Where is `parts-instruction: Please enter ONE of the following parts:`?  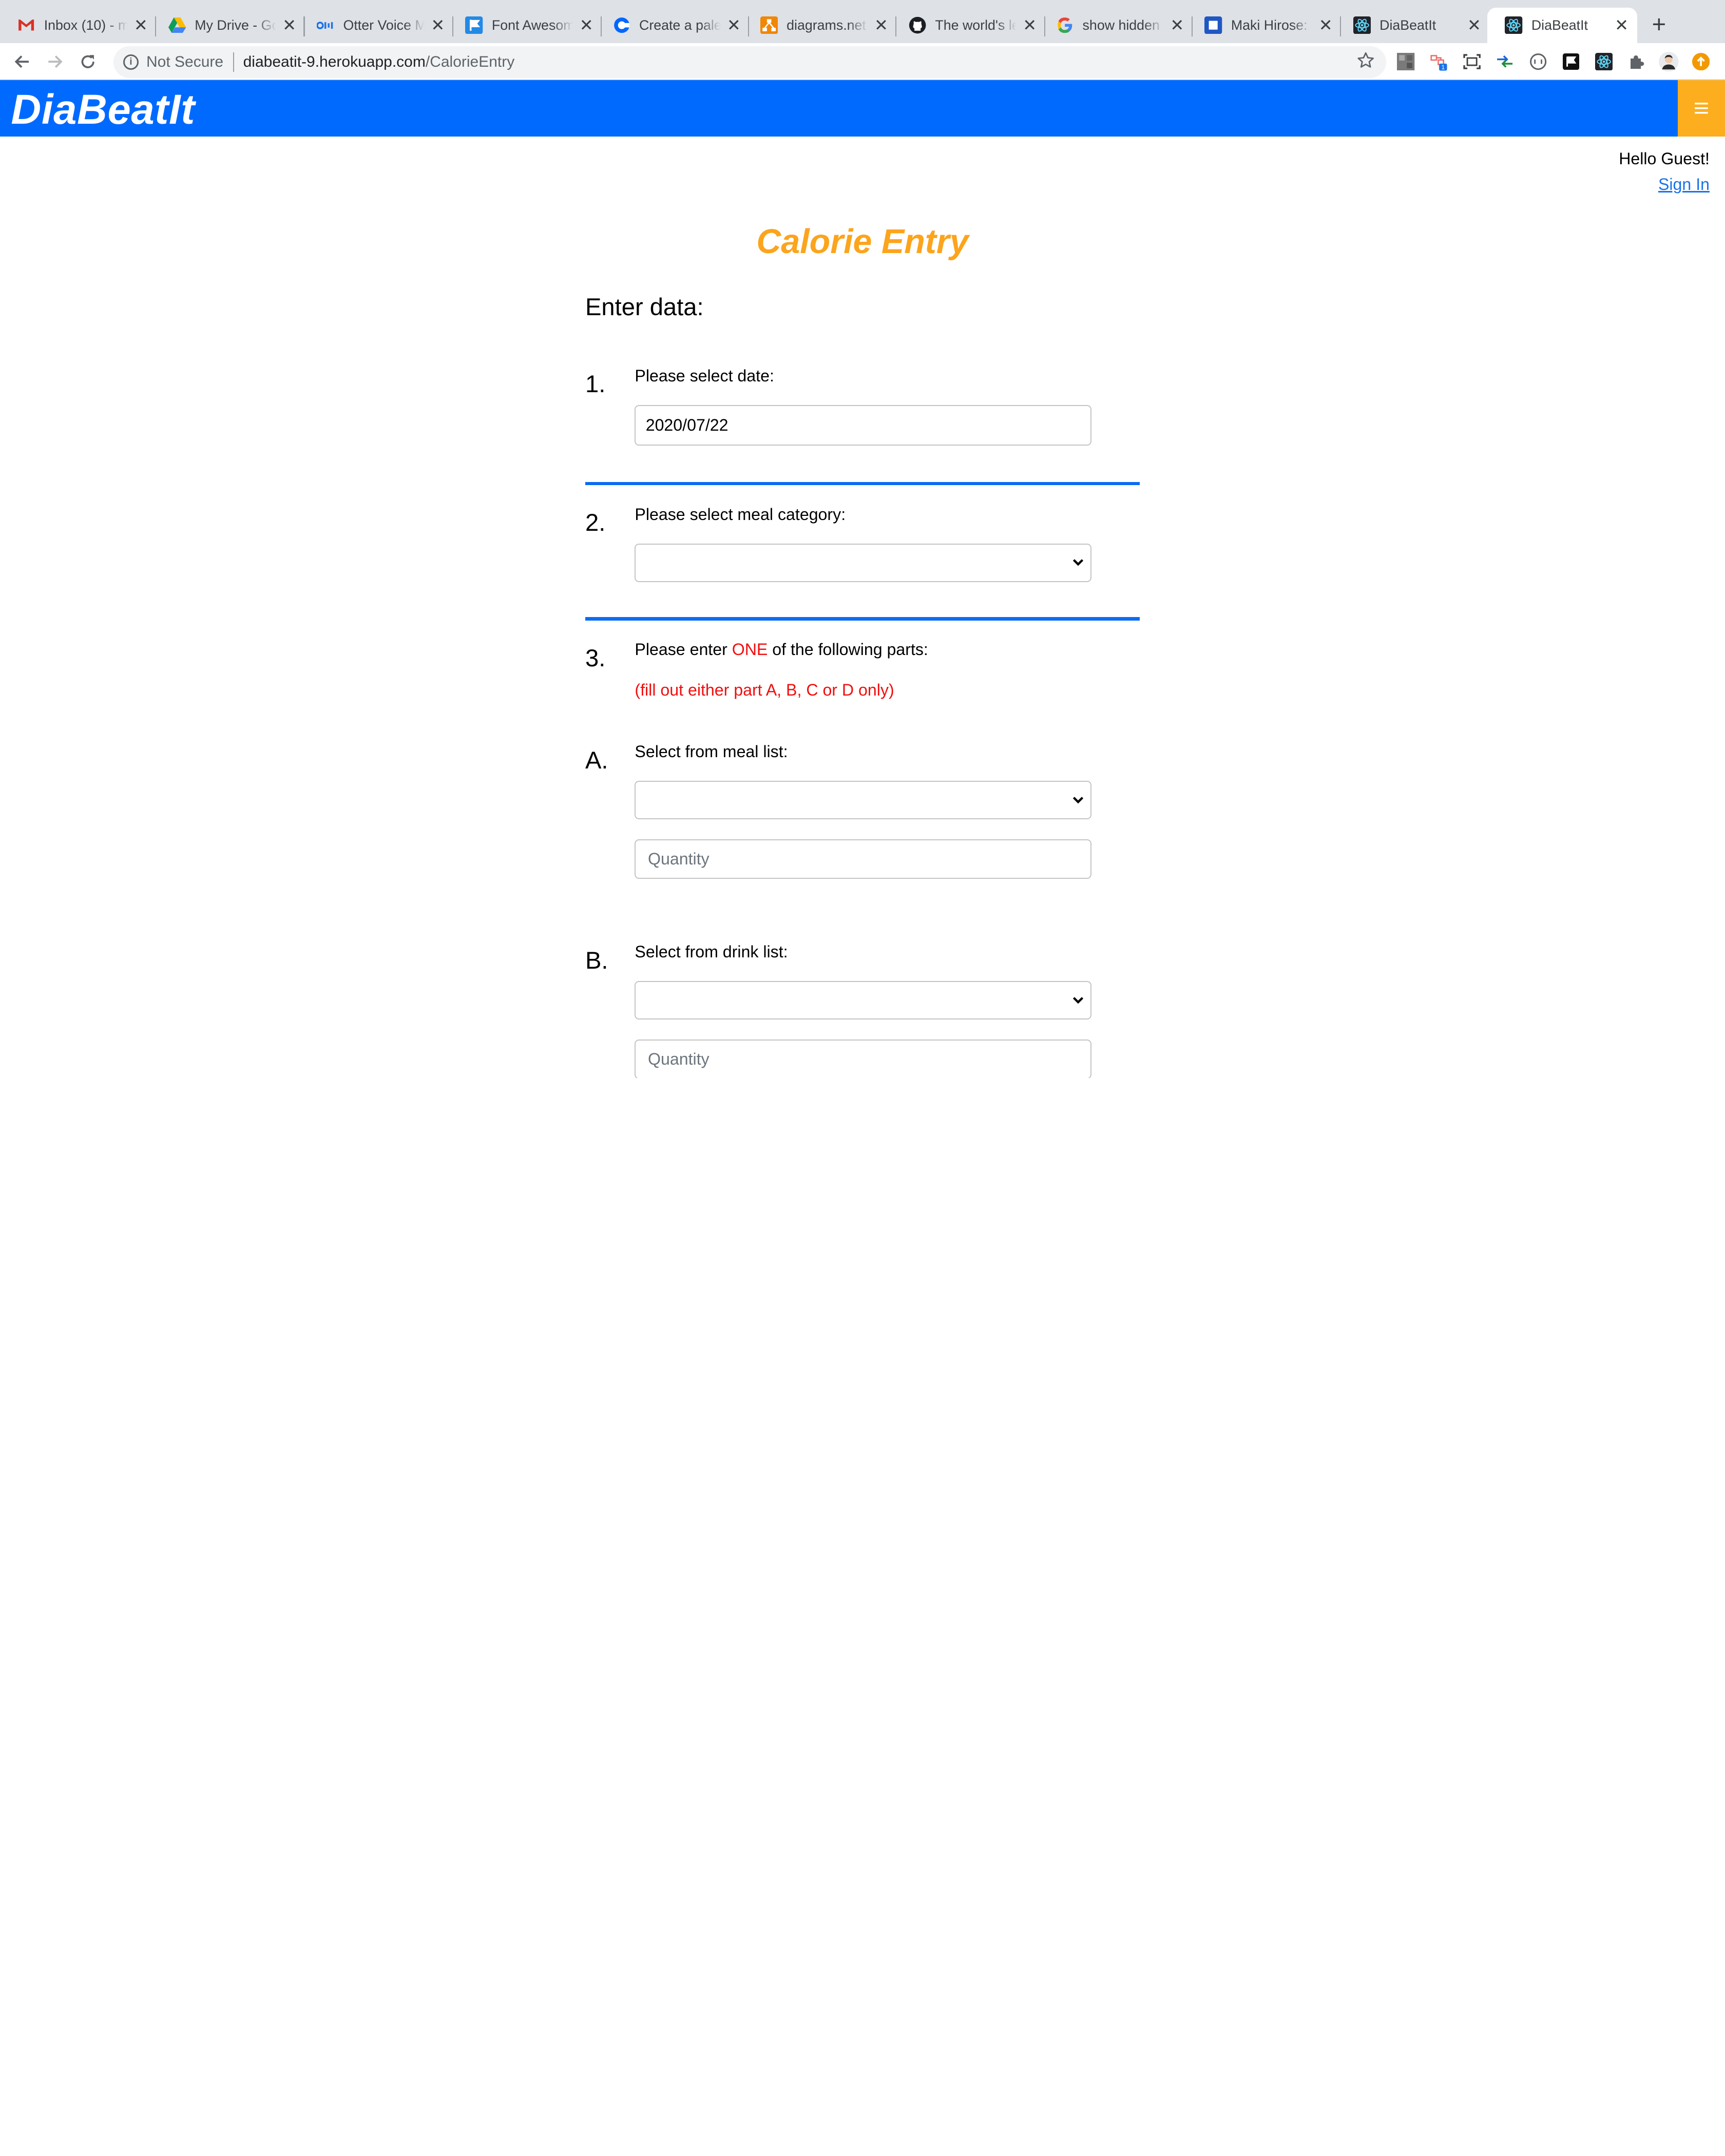 parts-instruction: Please enter ONE of the following parts: is located at coordinates (781, 649).